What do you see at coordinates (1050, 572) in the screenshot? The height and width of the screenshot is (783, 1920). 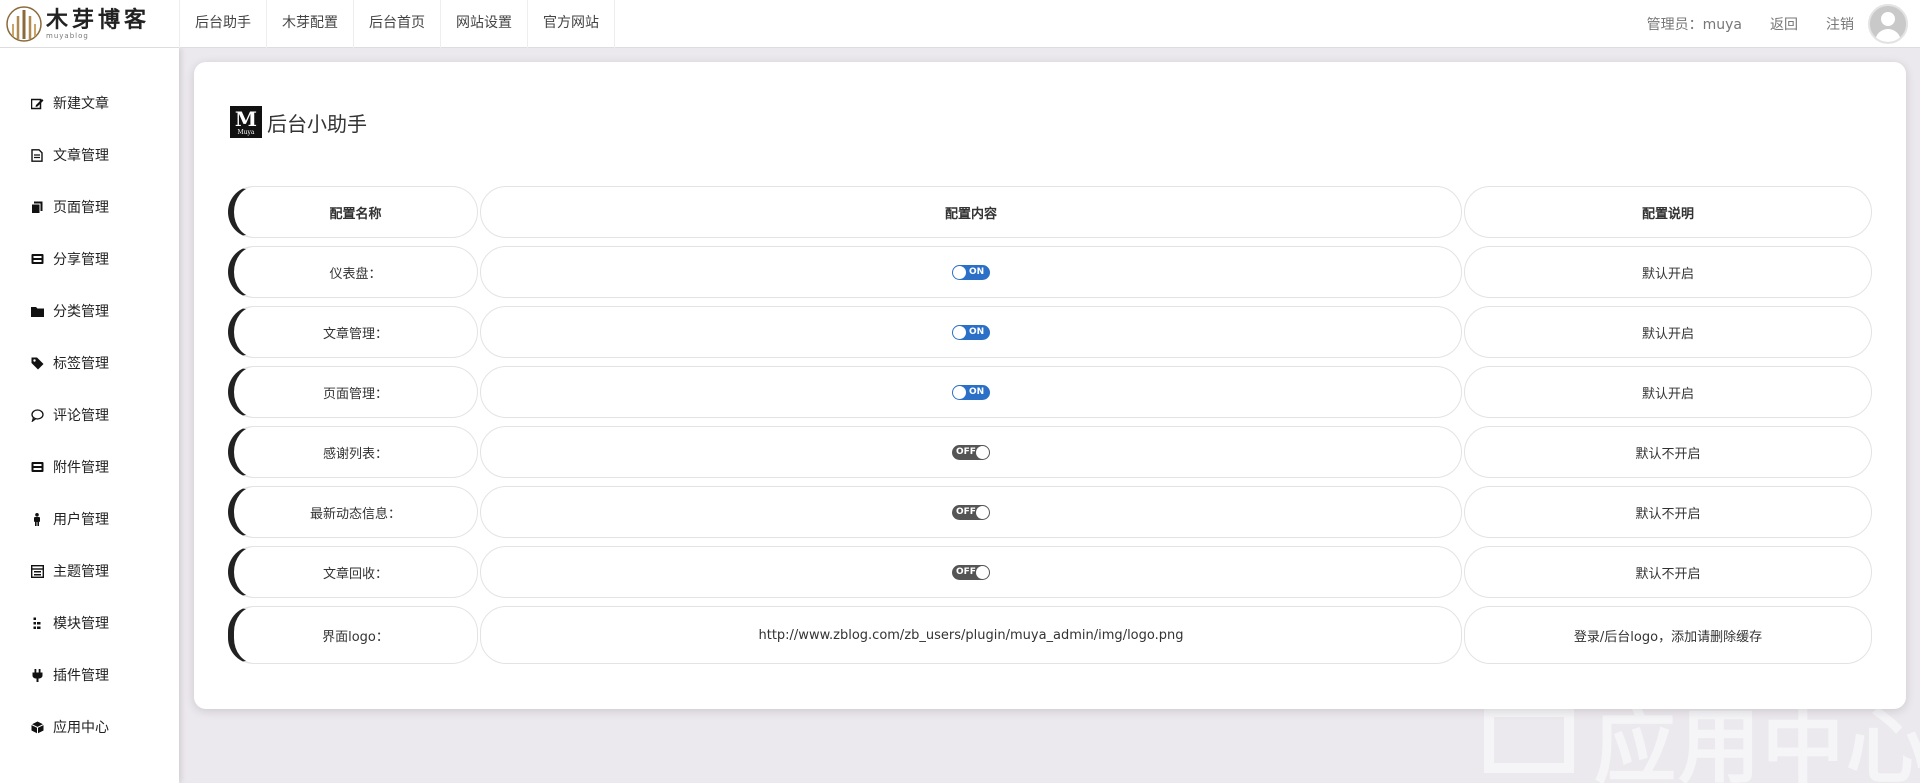 I see `table-row: 文章回收： OFF 默认不开启` at bounding box center [1050, 572].